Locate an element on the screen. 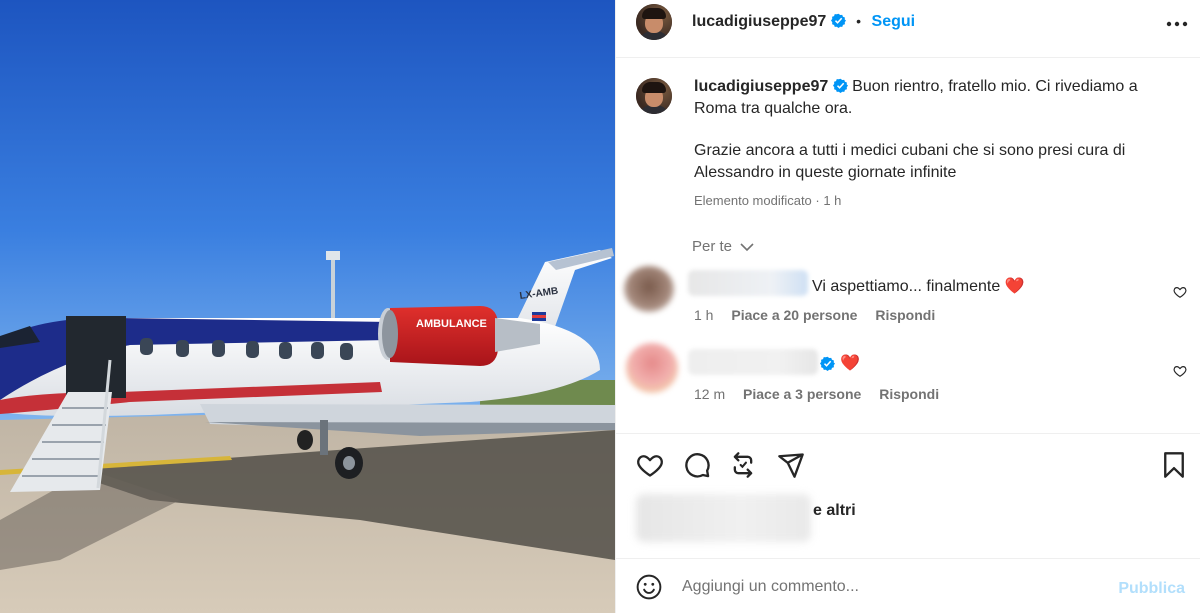 The height and width of the screenshot is (613, 1200). comment-meta: 12 m Piace a 3 persone Rispondi is located at coordinates (823, 394).